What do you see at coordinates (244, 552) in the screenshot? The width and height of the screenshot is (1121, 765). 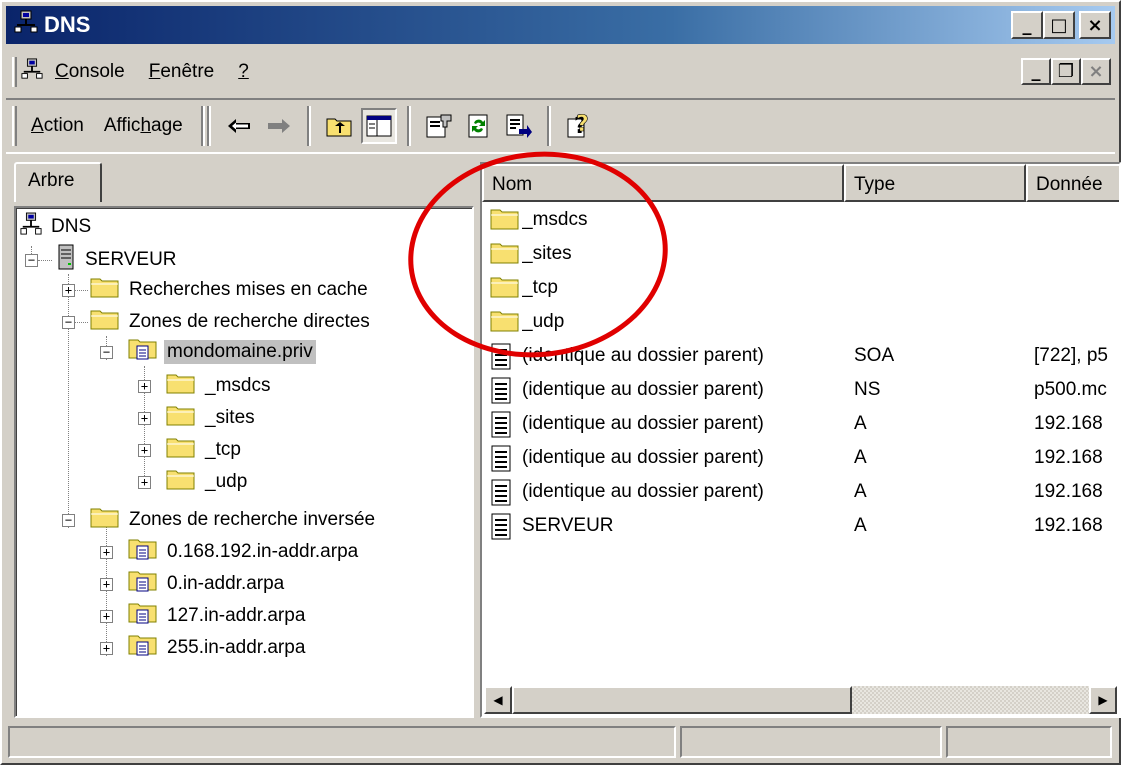 I see `tree-item-reverse-zone: 0.168.192.in-addr.arpa` at bounding box center [244, 552].